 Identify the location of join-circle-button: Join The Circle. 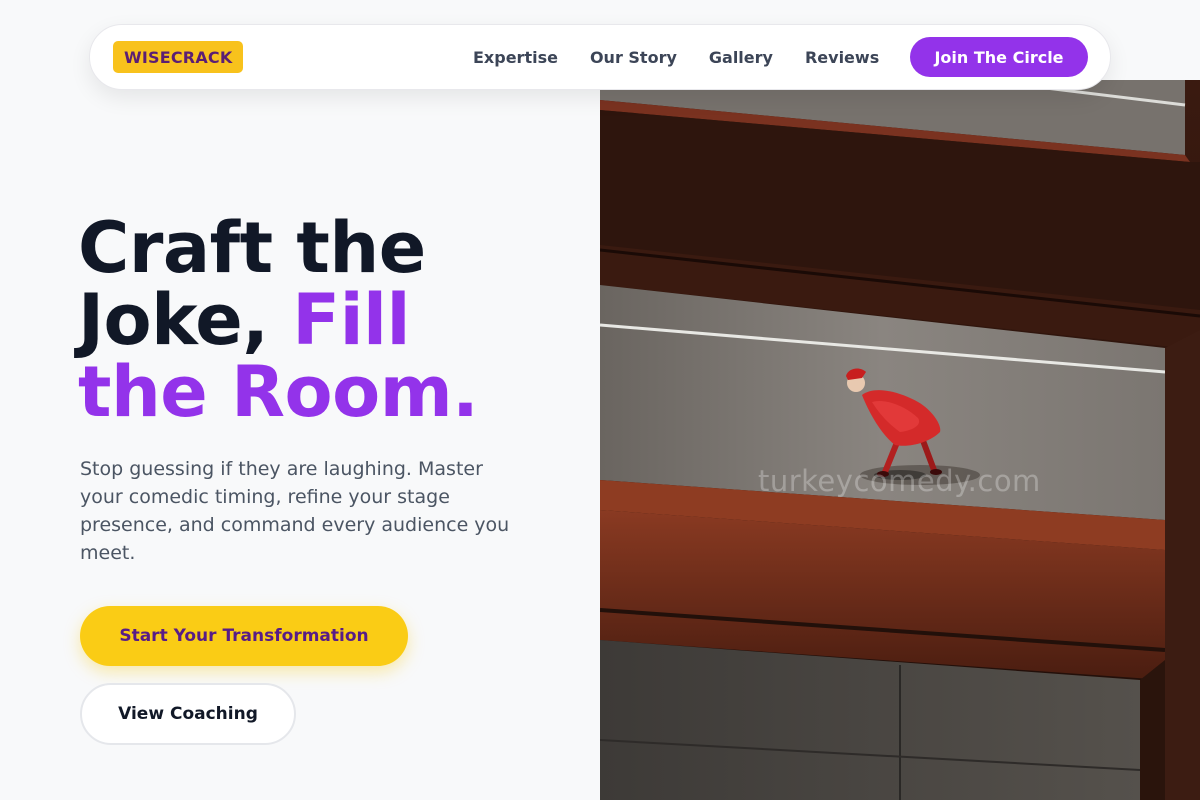
(999, 57).